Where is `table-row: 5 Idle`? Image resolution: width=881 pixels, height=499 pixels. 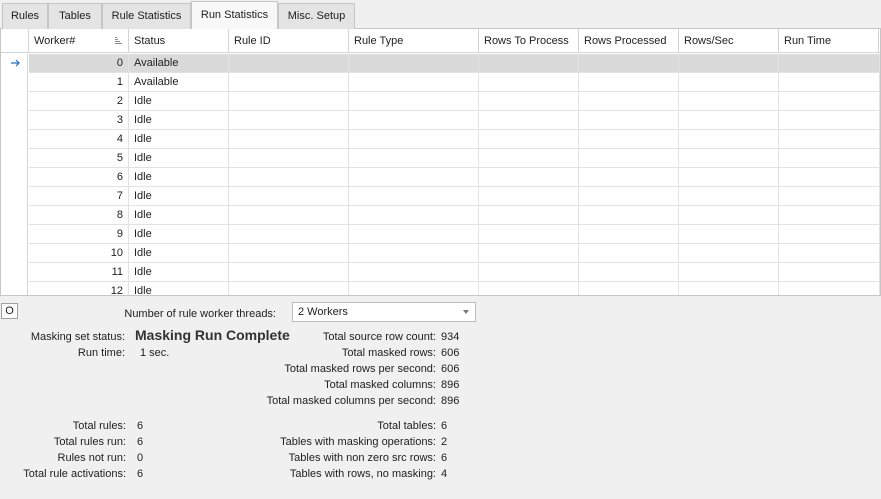
table-row: 5 Idle is located at coordinates (440, 158).